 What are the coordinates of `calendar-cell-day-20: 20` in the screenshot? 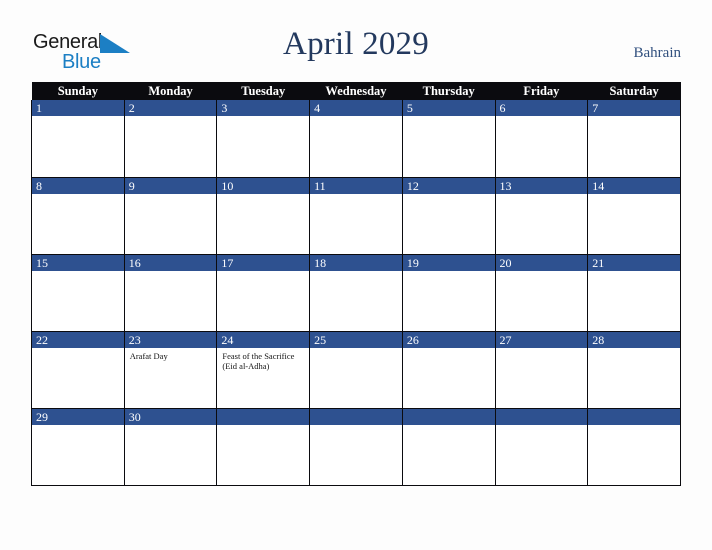 It's located at (541, 293).